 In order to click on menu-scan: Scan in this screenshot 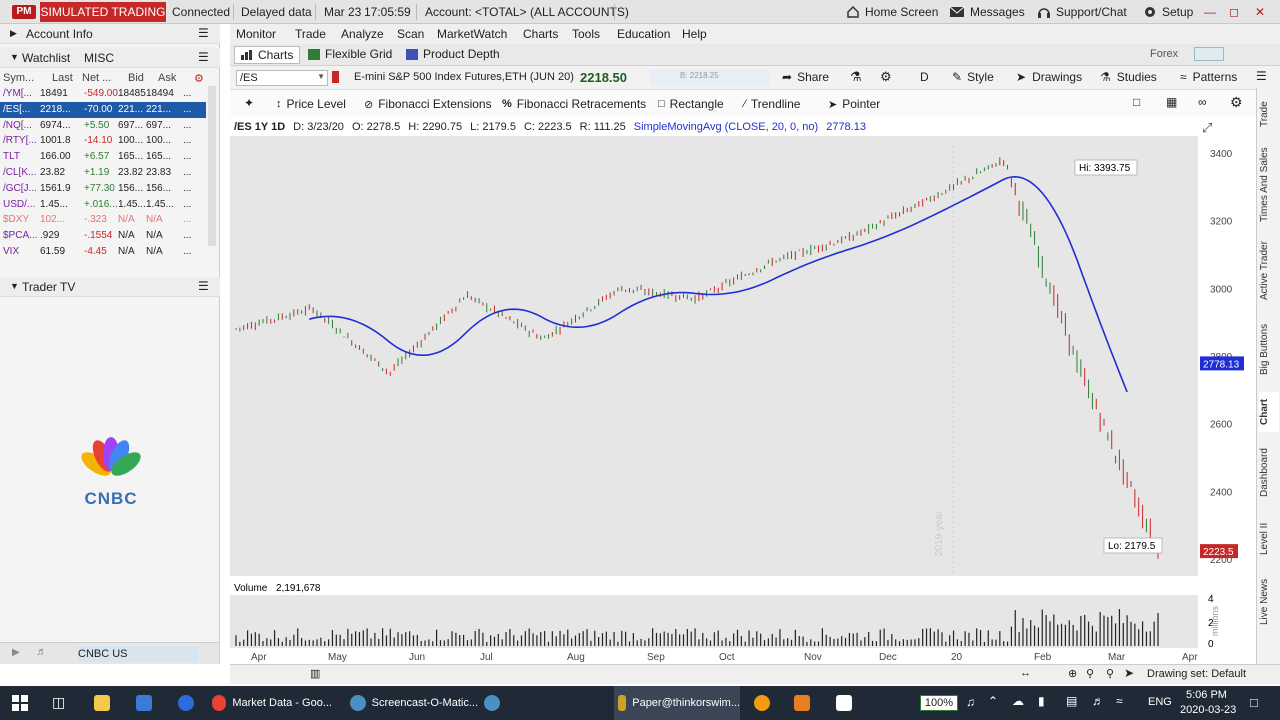, I will do `click(410, 34)`.